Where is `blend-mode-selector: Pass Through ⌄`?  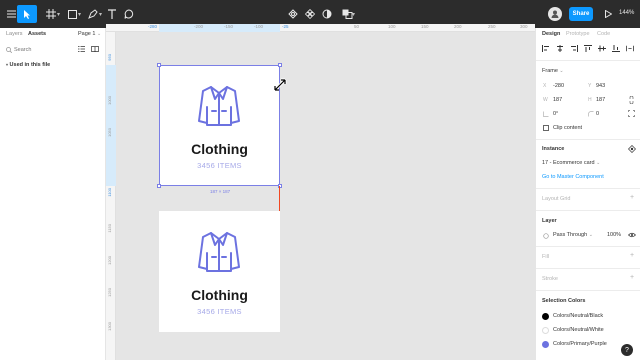 blend-mode-selector: Pass Through ⌄ is located at coordinates (573, 235).